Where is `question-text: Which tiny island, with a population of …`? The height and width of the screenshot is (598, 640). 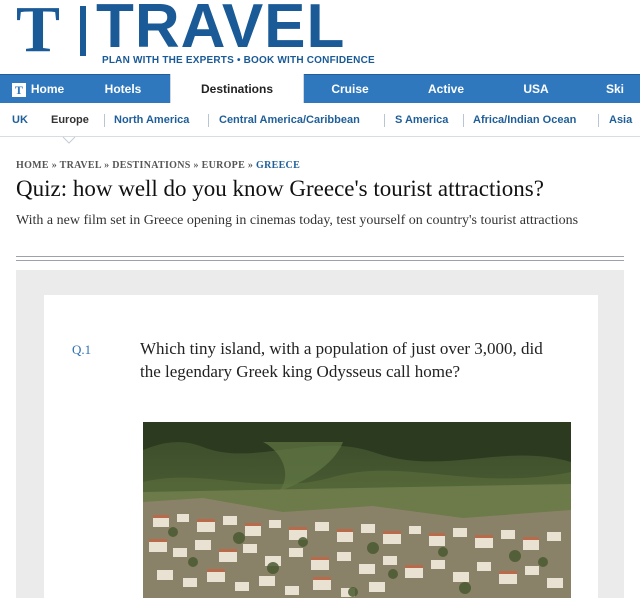 question-text: Which tiny island, with a population of … is located at coordinates (341, 360).